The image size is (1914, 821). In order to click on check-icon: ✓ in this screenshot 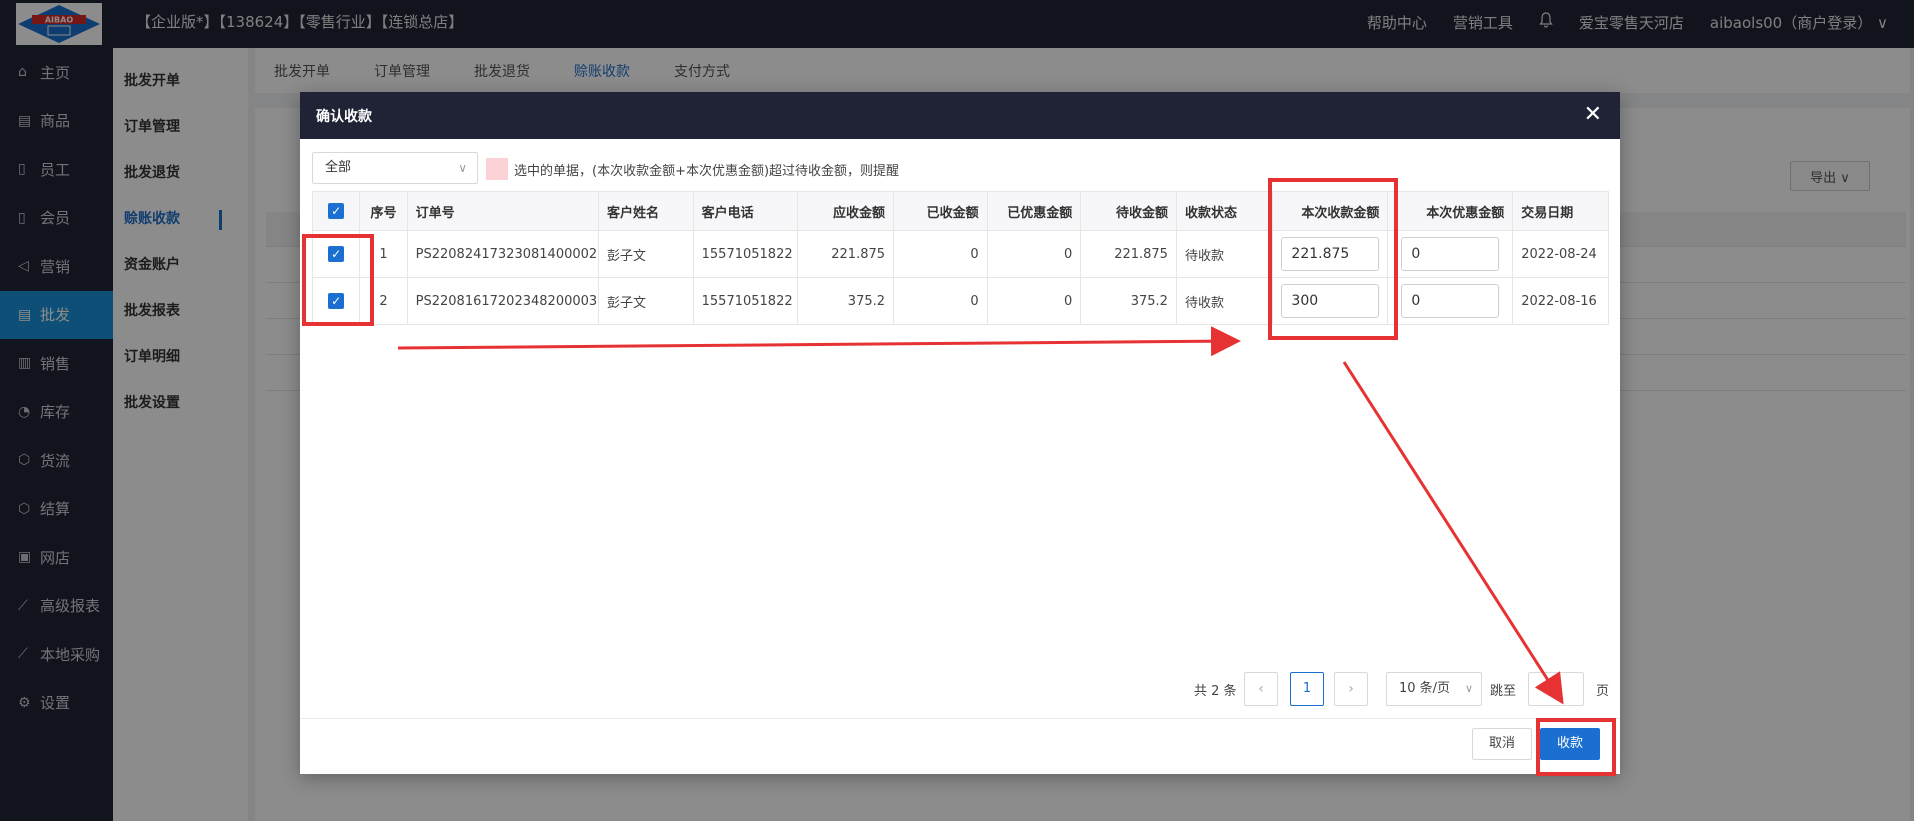, I will do `click(336, 211)`.